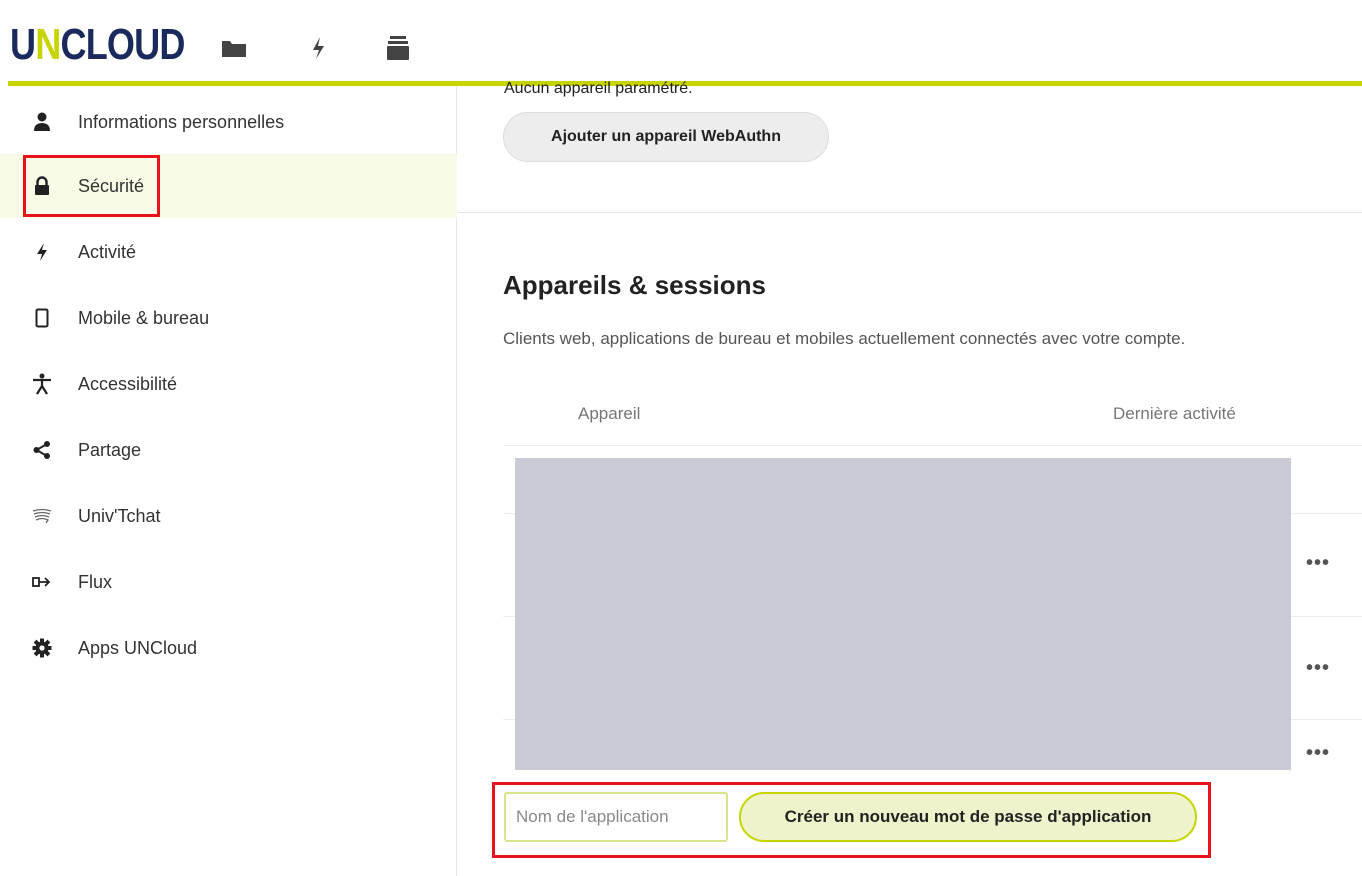 The width and height of the screenshot is (1362, 876). What do you see at coordinates (42, 318) in the screenshot?
I see `phone-icon` at bounding box center [42, 318].